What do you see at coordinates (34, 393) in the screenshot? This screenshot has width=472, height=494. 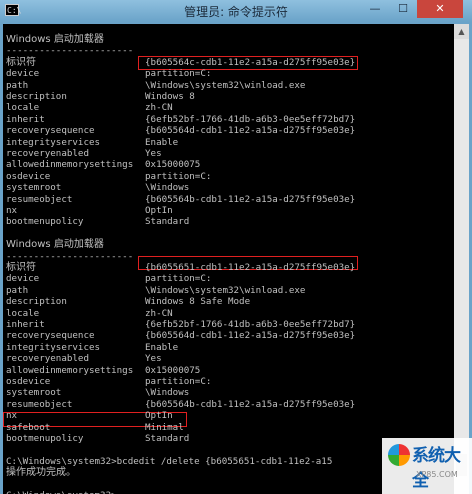 I see `bcd-entry-key: systemroot` at bounding box center [34, 393].